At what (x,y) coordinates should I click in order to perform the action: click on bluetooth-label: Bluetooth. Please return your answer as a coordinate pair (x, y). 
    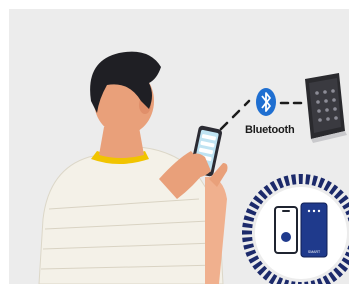
    Looking at the image, I should click on (270, 130).